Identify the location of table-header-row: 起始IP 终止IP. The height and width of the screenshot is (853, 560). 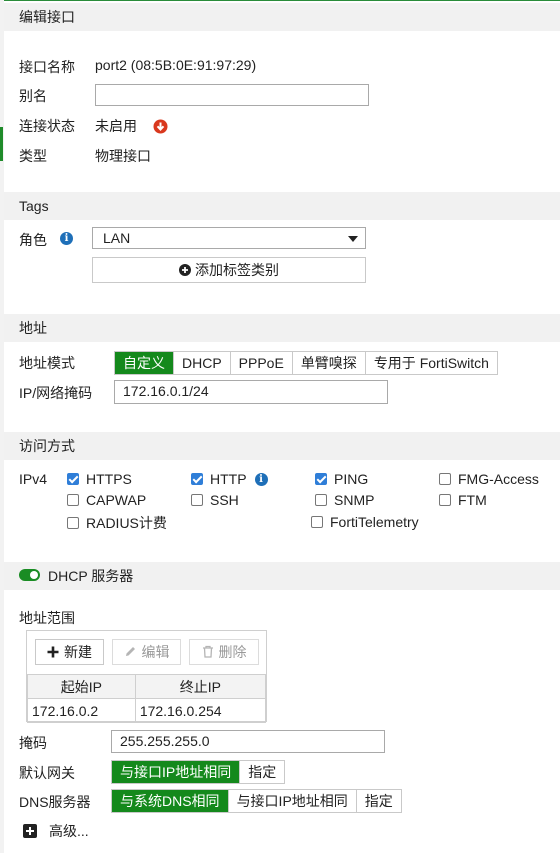
(147, 686).